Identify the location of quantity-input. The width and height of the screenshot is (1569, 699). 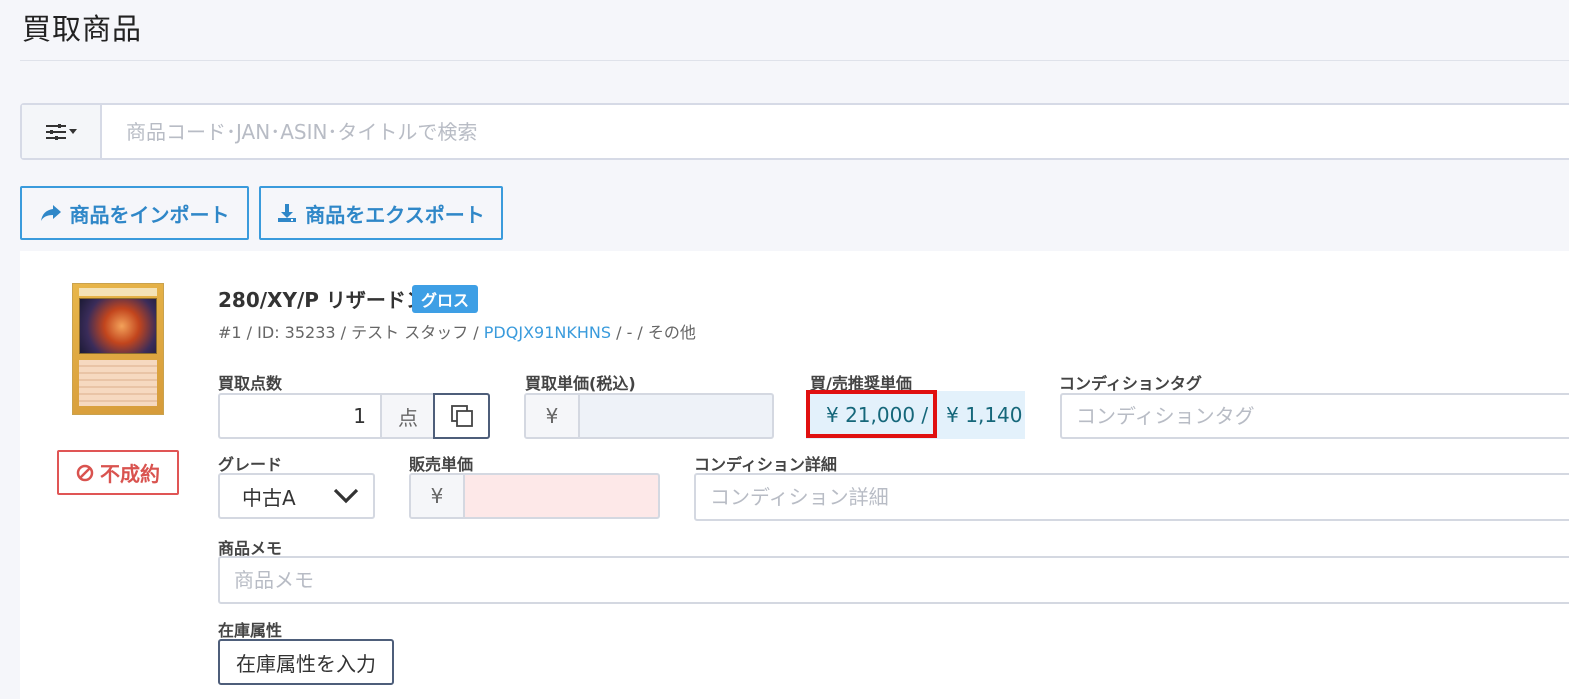
(300, 416).